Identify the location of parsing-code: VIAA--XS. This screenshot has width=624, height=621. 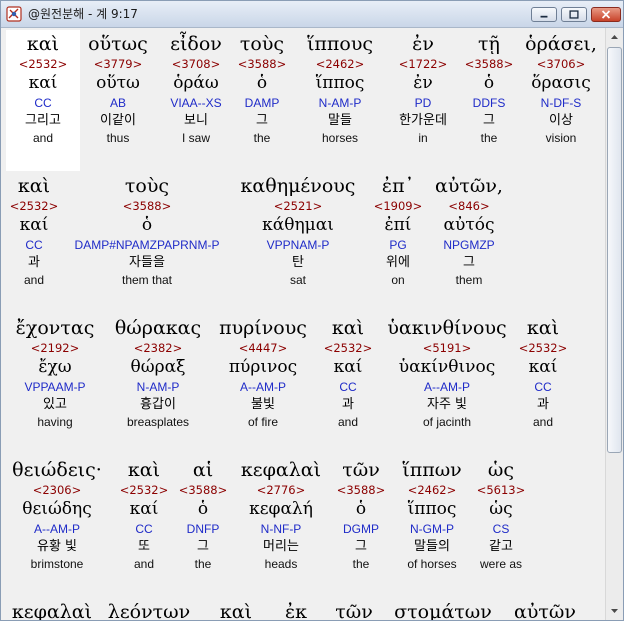
(196, 103).